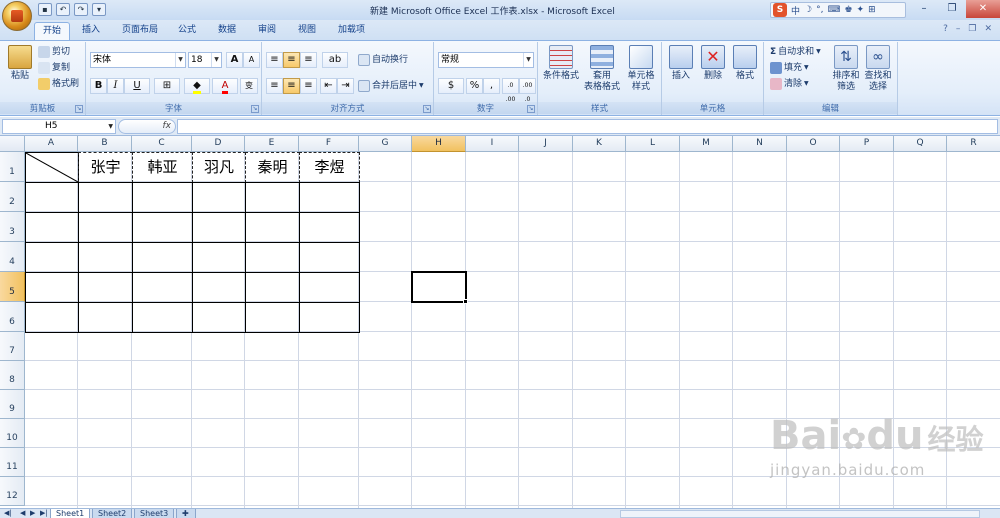 The height and width of the screenshot is (518, 1000). I want to click on redo-icon: ↷, so click(81, 9).